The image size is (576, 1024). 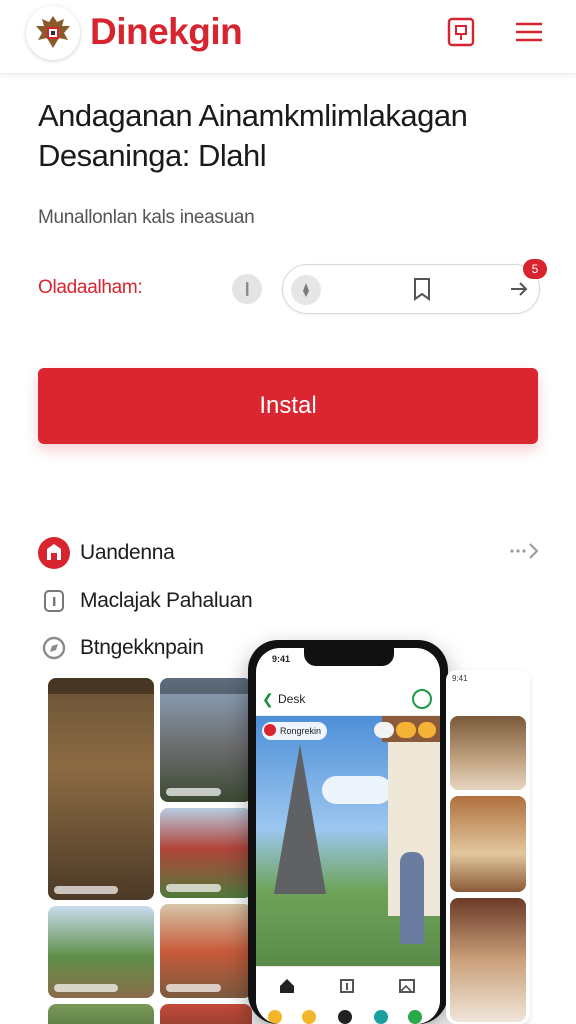 I want to click on compass-icon, so click(x=54, y=648).